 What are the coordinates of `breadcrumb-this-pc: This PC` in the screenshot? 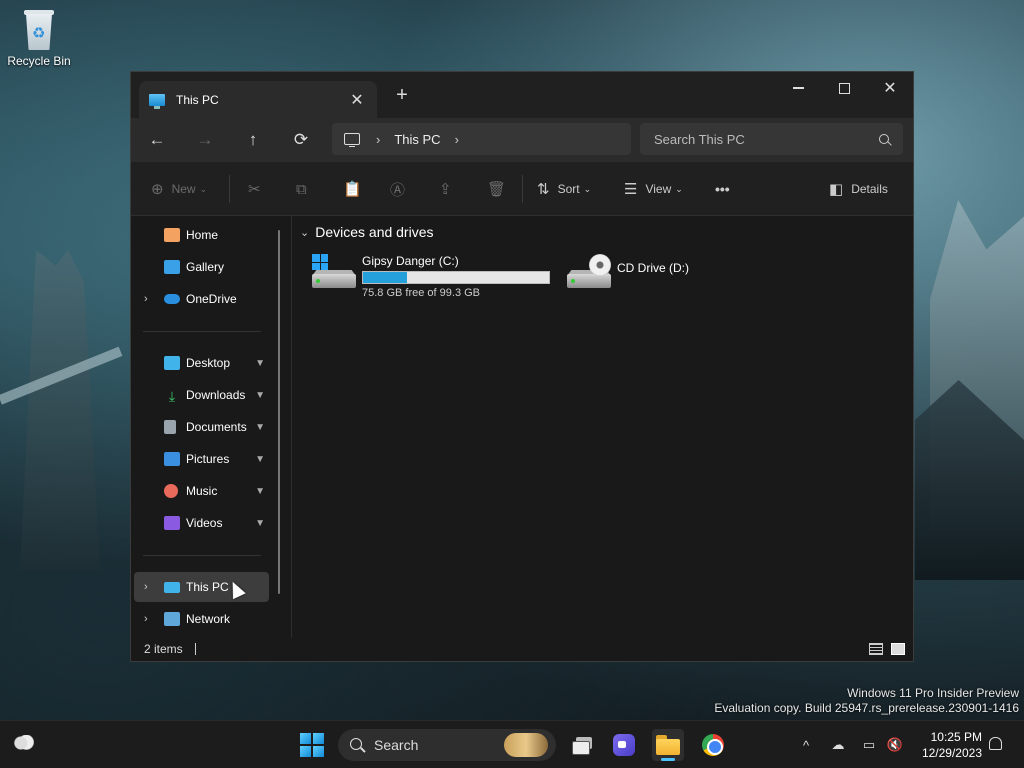 It's located at (417, 139).